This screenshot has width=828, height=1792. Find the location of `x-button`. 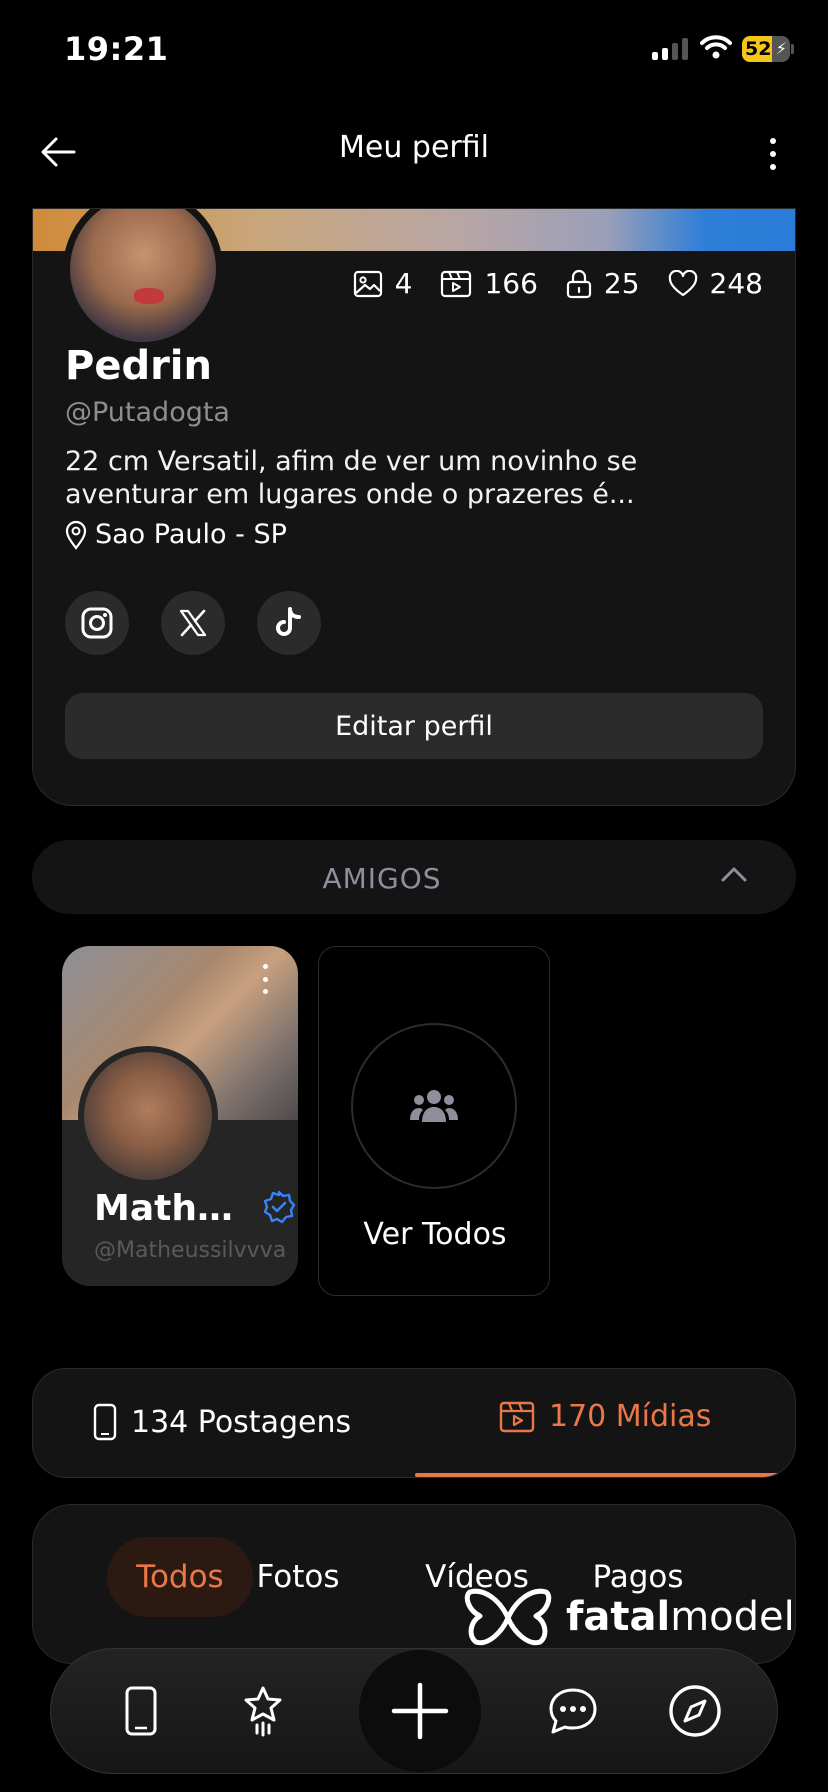

x-button is located at coordinates (193, 623).